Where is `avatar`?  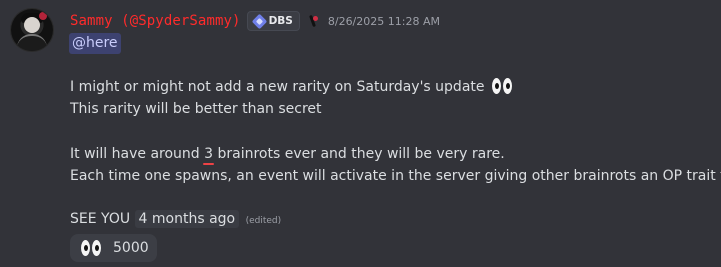 avatar is located at coordinates (32, 30).